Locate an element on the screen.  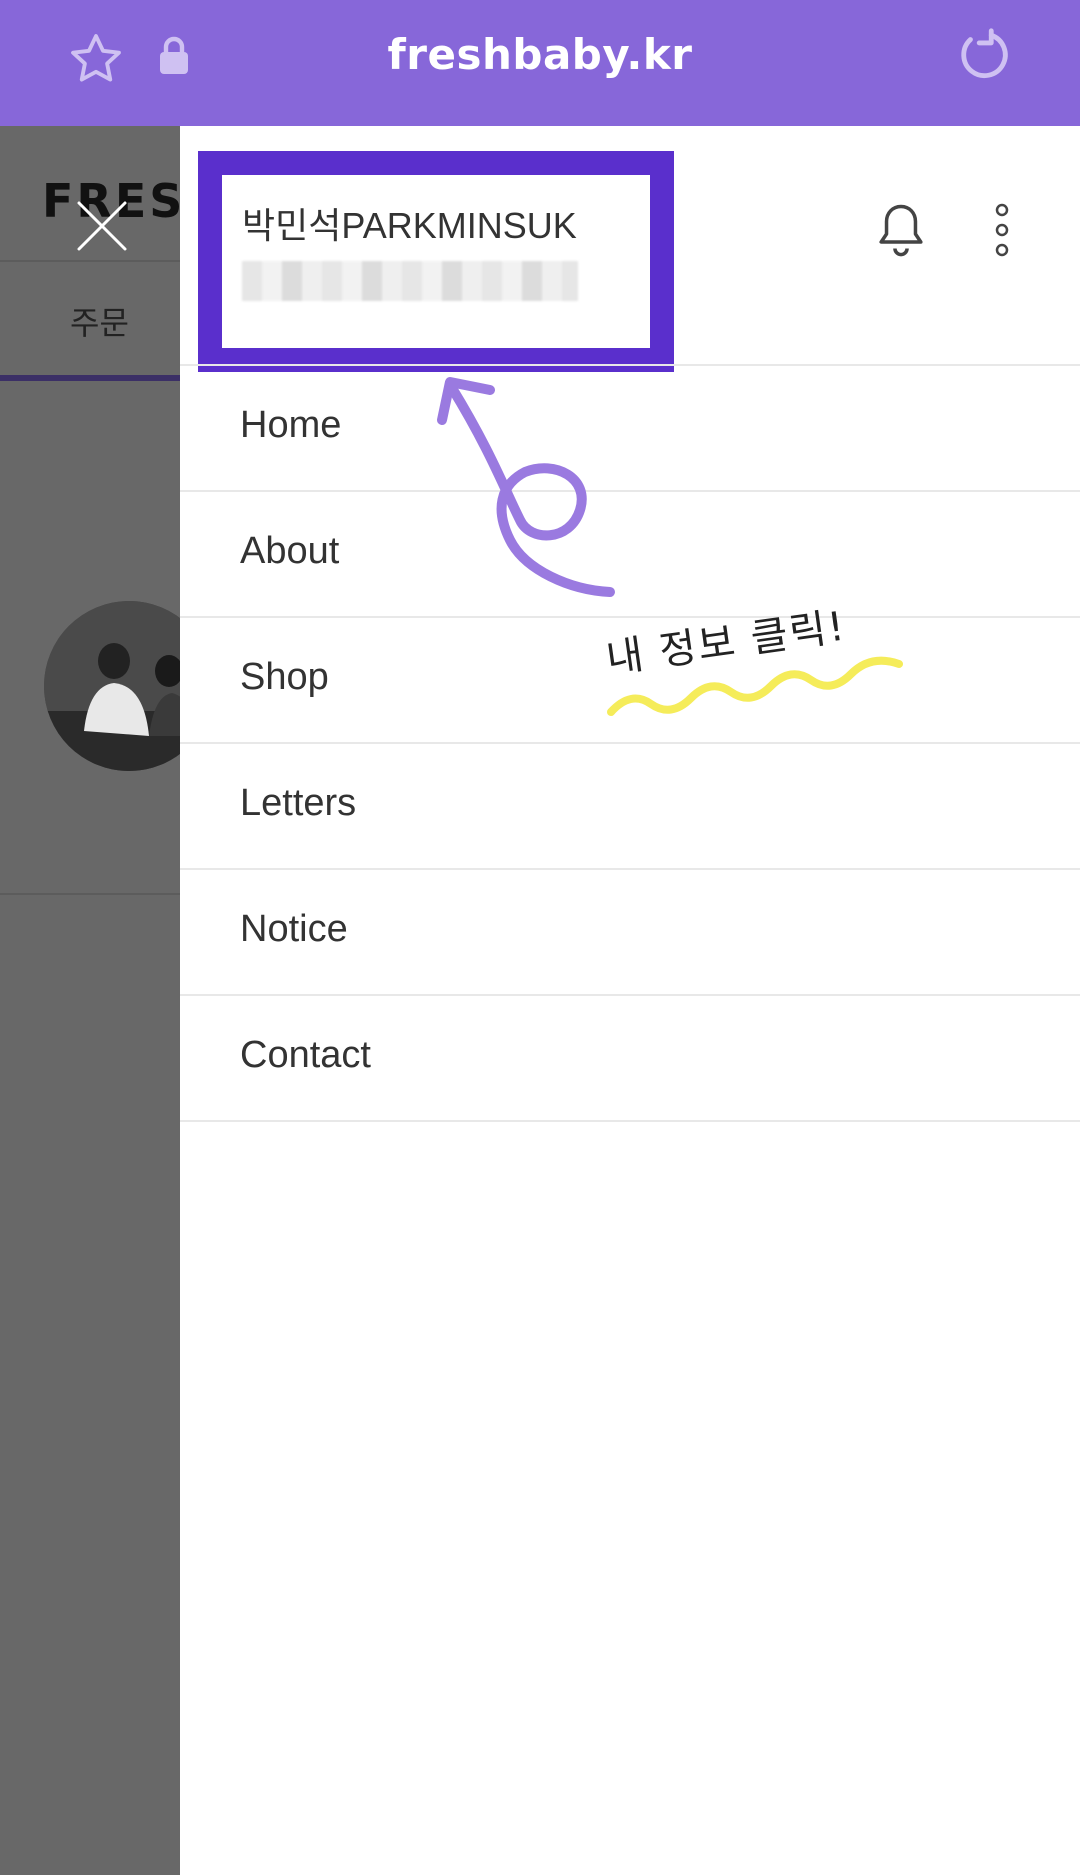
menu-item-label: Shop is located at coordinates (284, 677).